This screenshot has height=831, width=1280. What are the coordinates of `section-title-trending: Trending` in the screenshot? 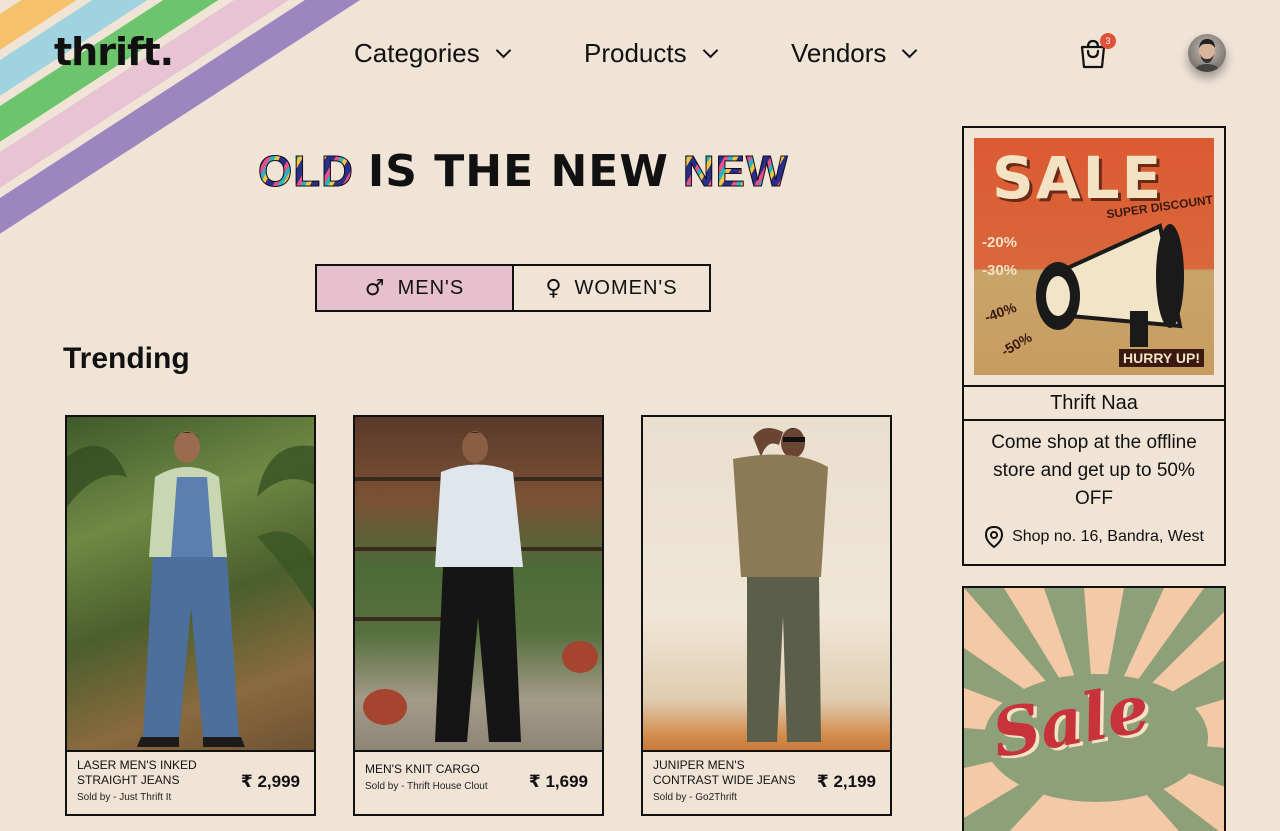 It's located at (126, 358).